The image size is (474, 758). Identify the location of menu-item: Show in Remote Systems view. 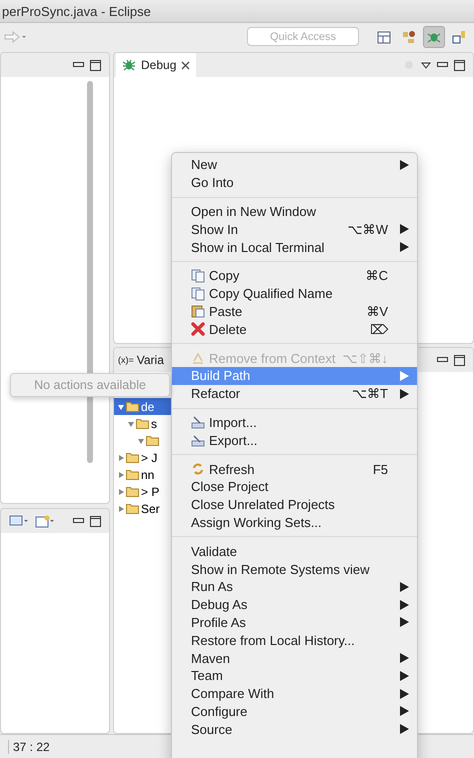
(294, 569).